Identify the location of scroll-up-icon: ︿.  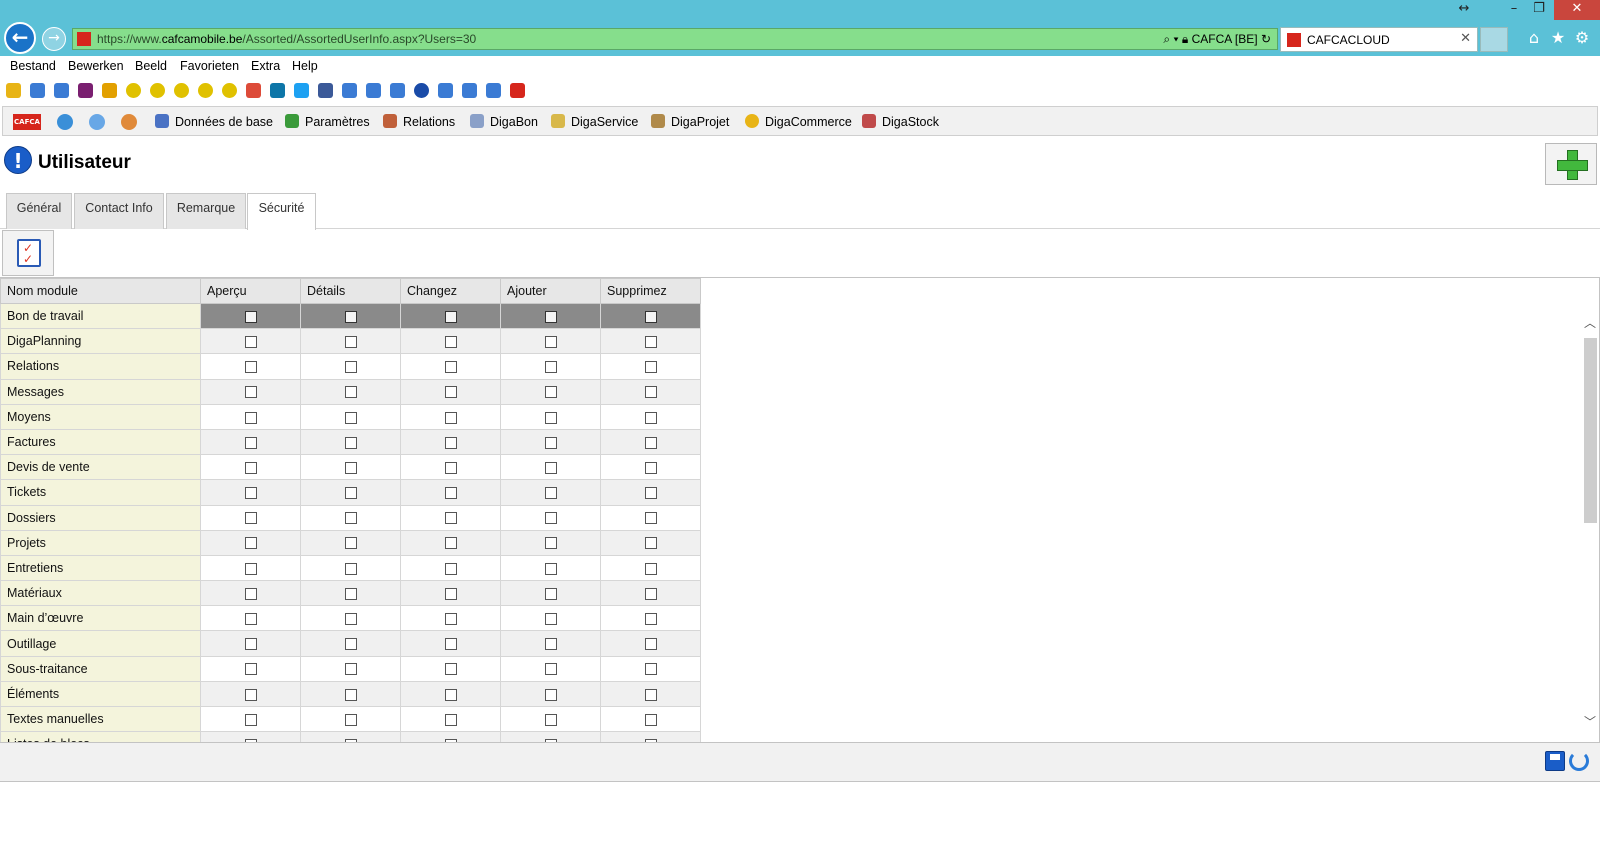
(1590, 322).